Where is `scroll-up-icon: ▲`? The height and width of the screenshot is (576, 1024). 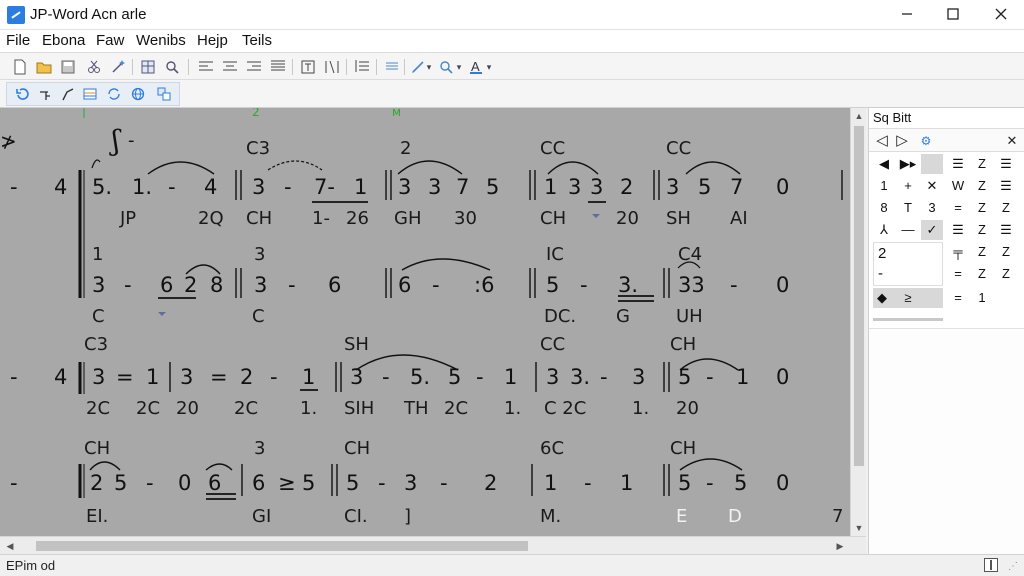 scroll-up-icon: ▲ is located at coordinates (859, 116).